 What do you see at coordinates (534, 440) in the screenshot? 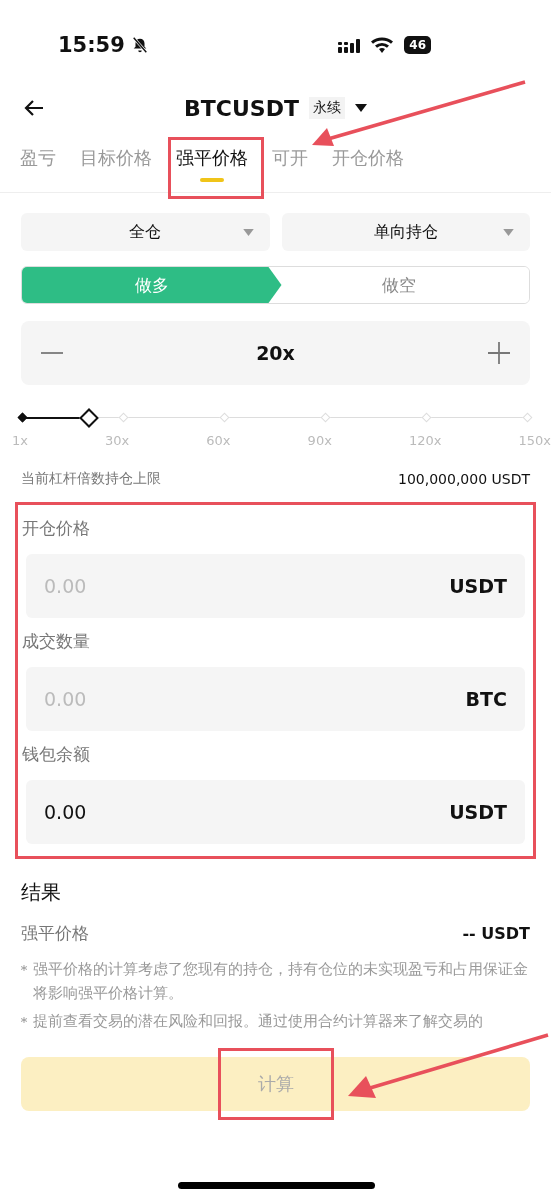
I see `slider-tick-label: 150x` at bounding box center [534, 440].